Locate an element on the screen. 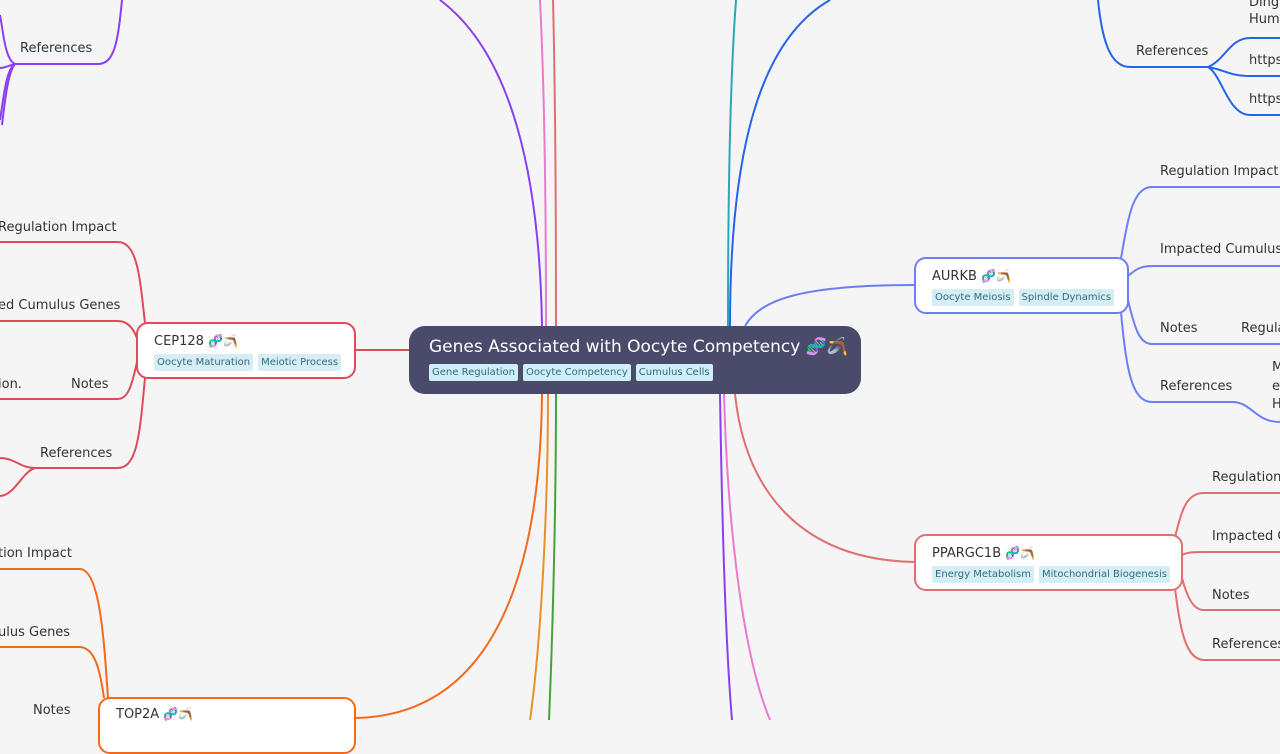 This screenshot has width=1280, height=754. tag-cumulus-cells: Cumulus Cells is located at coordinates (674, 372).